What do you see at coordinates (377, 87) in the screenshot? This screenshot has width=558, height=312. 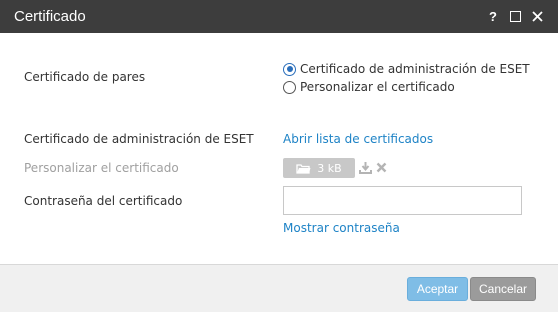 I see `radio-custom-certificate-label: Personalizar el certificado` at bounding box center [377, 87].